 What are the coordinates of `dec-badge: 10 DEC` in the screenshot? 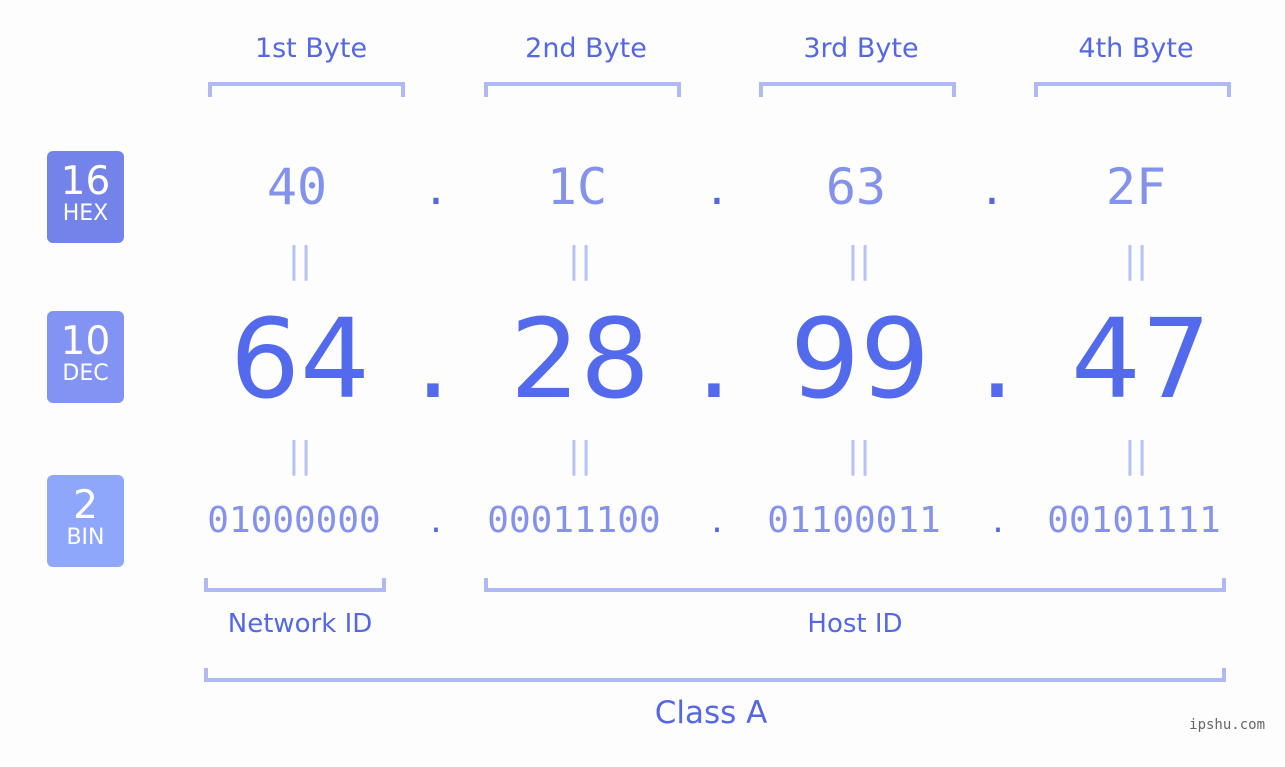 It's located at (85, 357).